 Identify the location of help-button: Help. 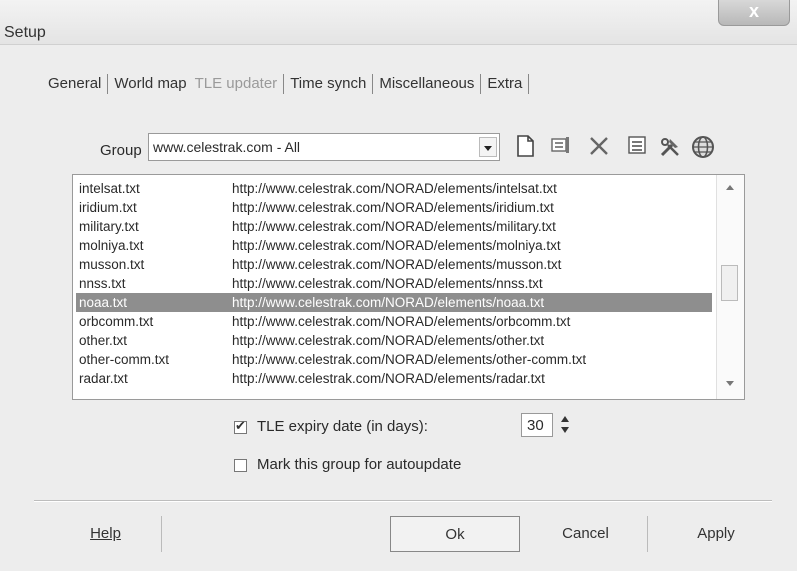
(106, 534).